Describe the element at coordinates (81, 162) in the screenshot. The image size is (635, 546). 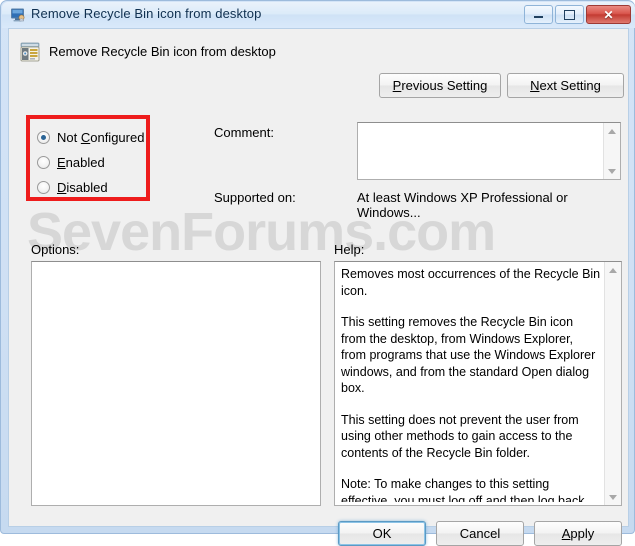
I see `radio-enabled-label: Enabled` at that location.